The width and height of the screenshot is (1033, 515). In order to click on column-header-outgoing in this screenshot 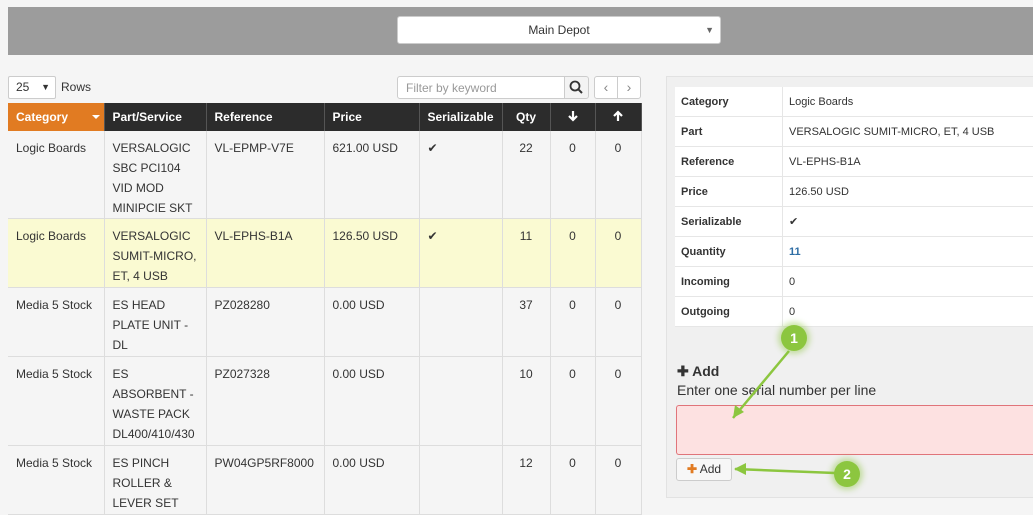, I will do `click(618, 117)`.